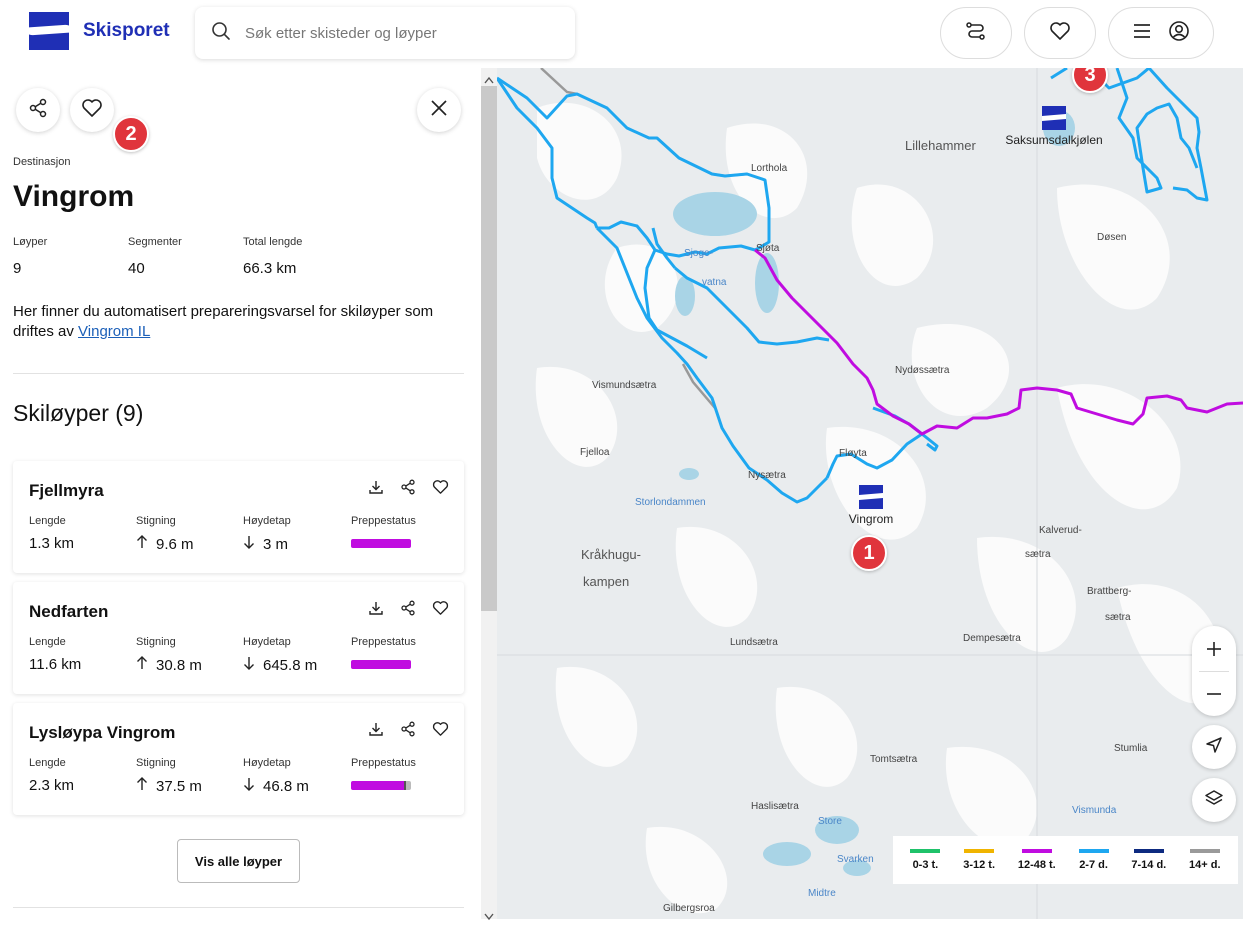  What do you see at coordinates (698, 253) in the screenshot?
I see `map-water-label: Sjoge-` at bounding box center [698, 253].